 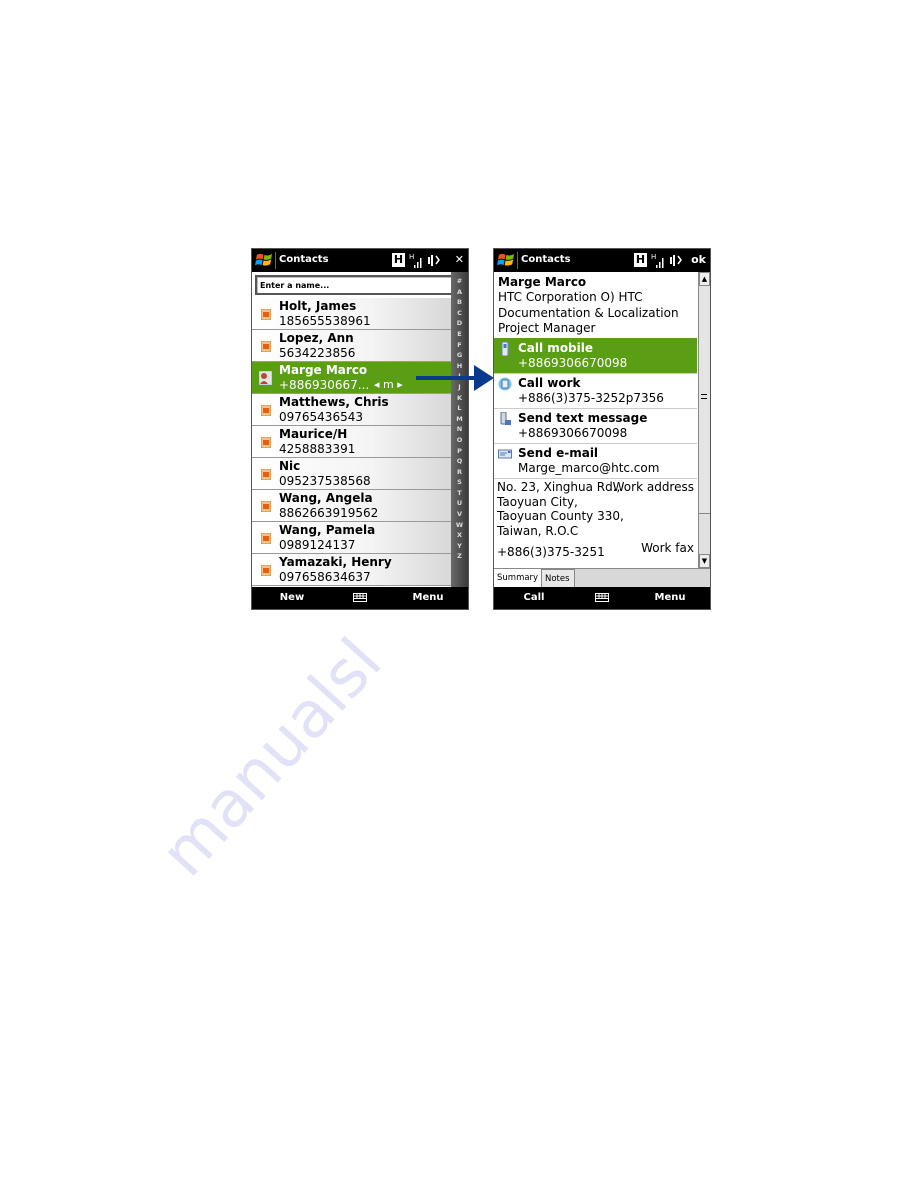 What do you see at coordinates (326, 498) in the screenshot?
I see `contact-name: Wang, Angela` at bounding box center [326, 498].